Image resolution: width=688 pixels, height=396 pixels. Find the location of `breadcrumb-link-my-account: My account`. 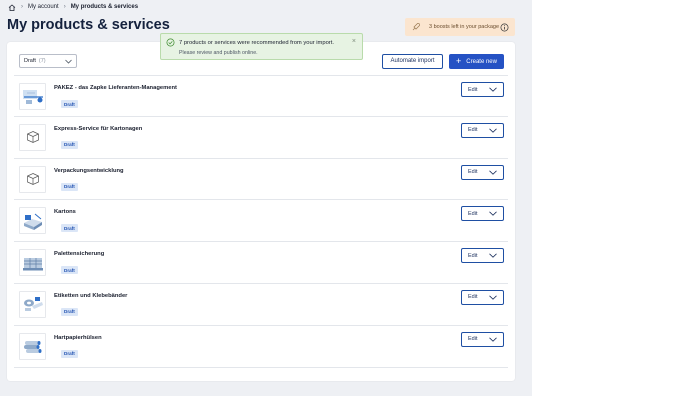

breadcrumb-link-my-account: My account is located at coordinates (43, 7).